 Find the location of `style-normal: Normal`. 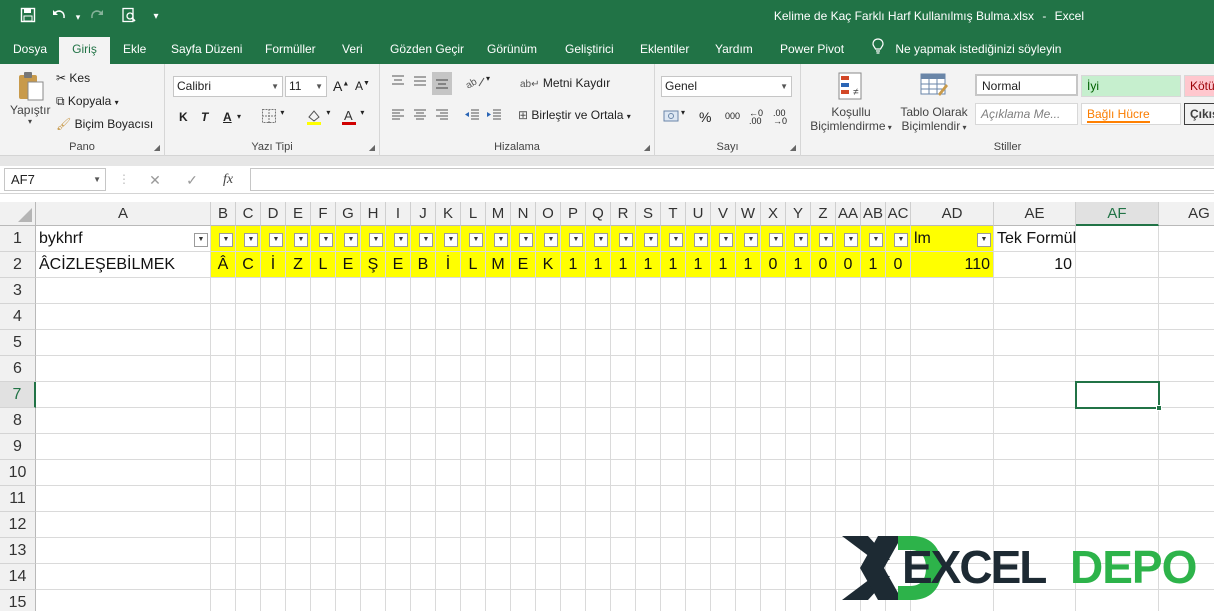

style-normal: Normal is located at coordinates (1026, 85).